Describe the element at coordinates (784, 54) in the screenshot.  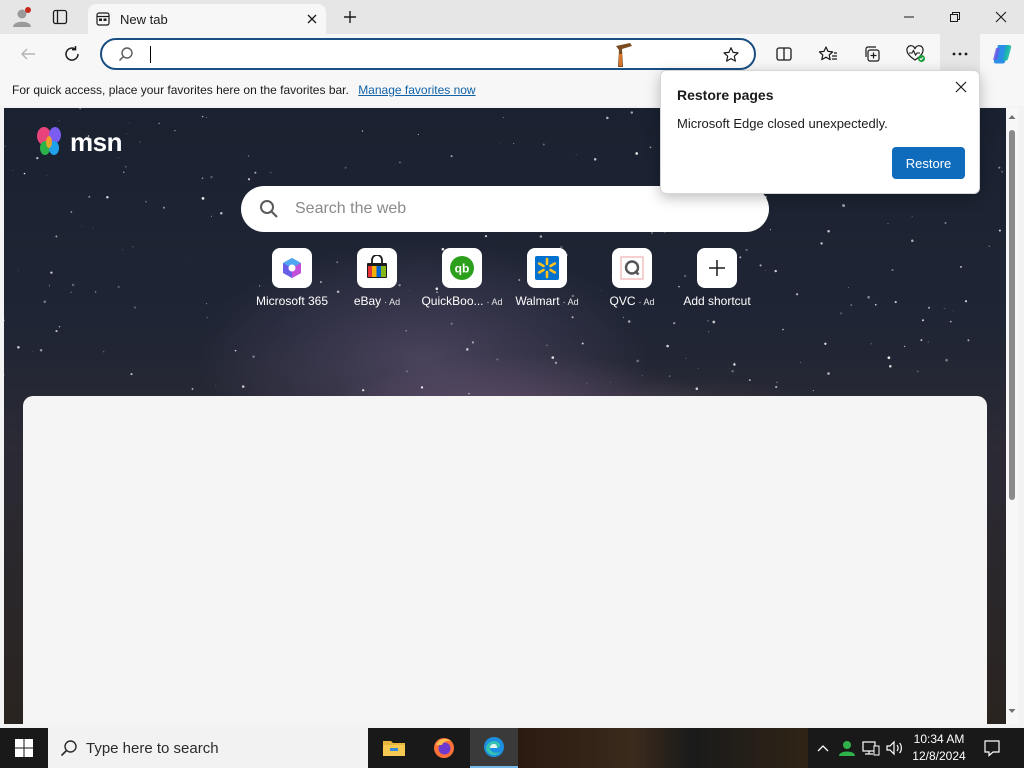
I see `split-screen-button` at that location.